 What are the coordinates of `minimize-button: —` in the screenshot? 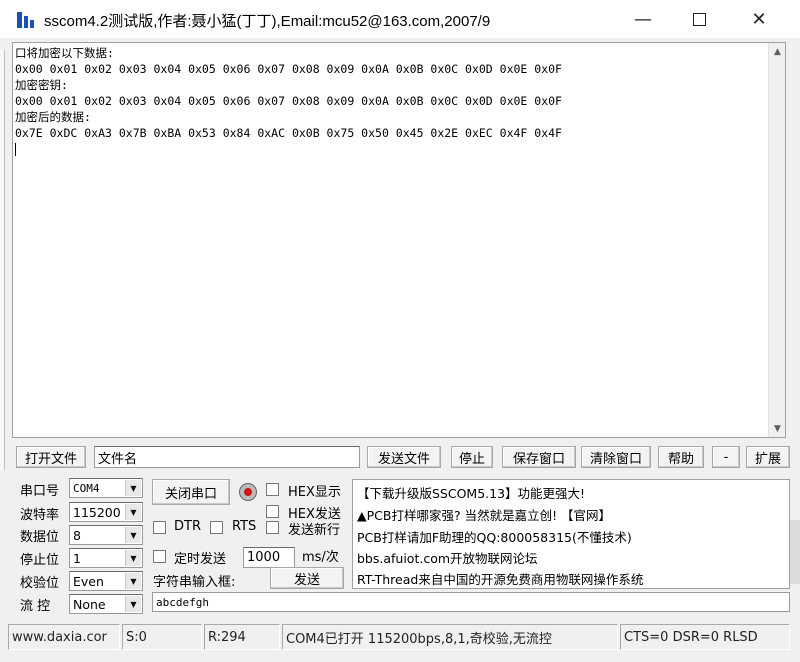 It's located at (643, 19).